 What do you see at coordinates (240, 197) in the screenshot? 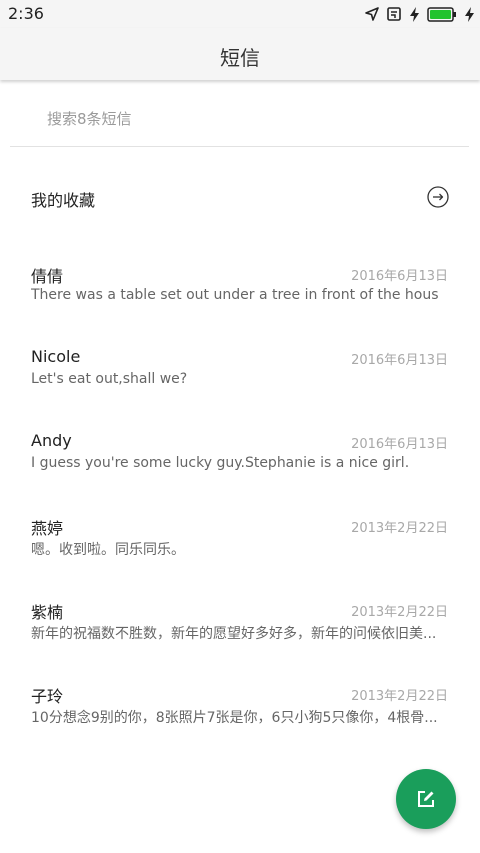
I see `favorites-row: 我的收藏` at bounding box center [240, 197].